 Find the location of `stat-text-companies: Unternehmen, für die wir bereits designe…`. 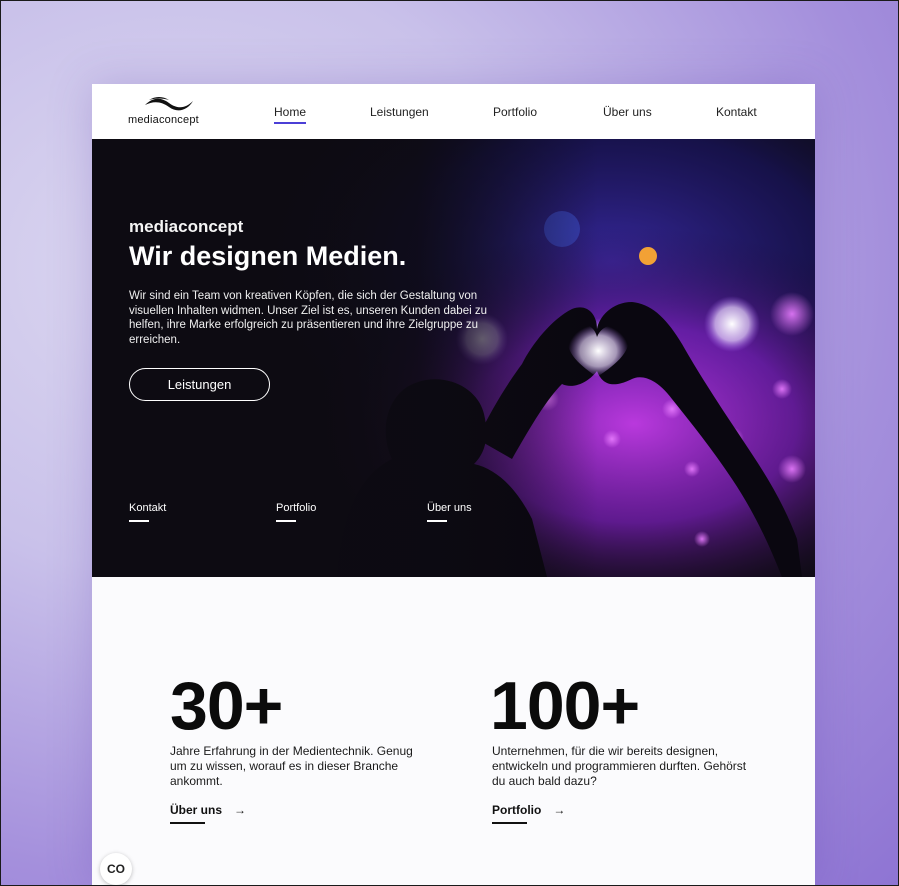

stat-text-companies: Unternehmen, für die wir bereits designe… is located at coordinates (619, 766).